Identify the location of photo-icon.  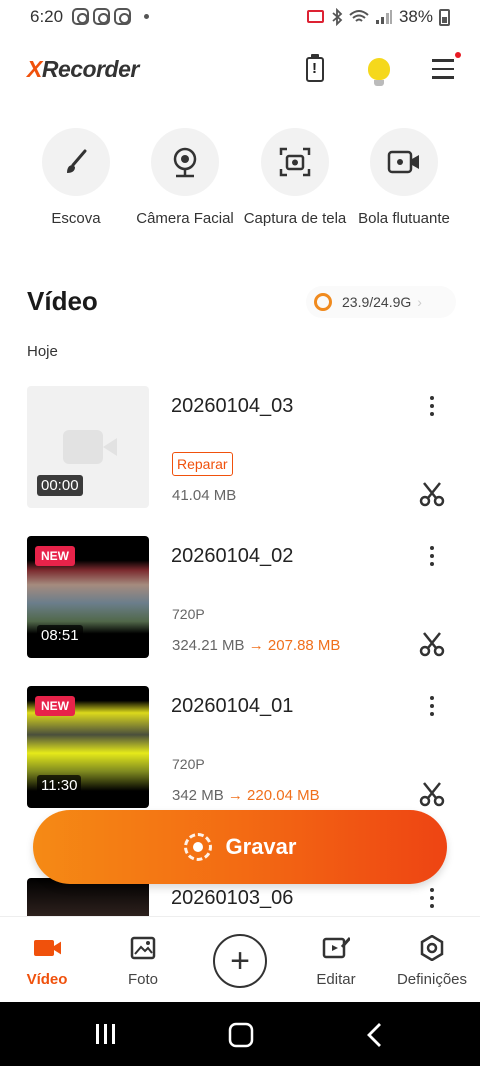
(143, 948).